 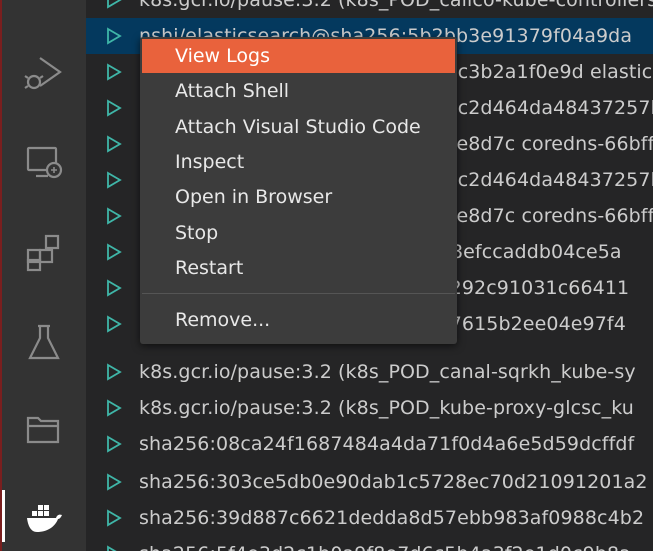 I want to click on menu-item-attach-vscode: Attach Visual Studio Code, so click(x=298, y=127).